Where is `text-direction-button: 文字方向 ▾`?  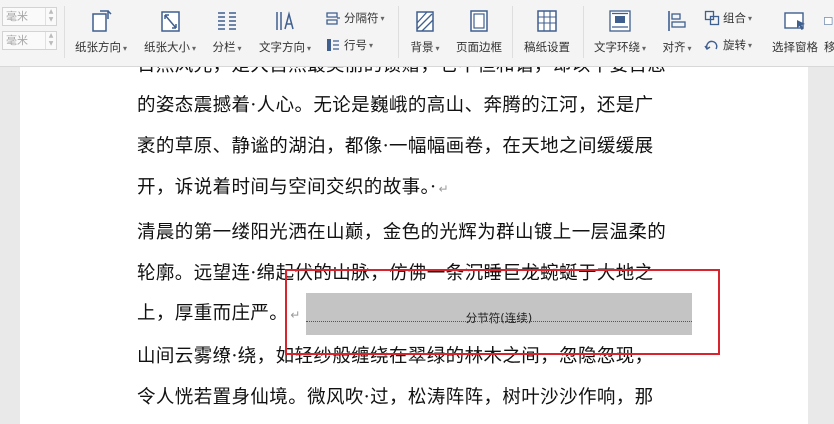 text-direction-button: 文字方向 ▾ is located at coordinates (285, 31).